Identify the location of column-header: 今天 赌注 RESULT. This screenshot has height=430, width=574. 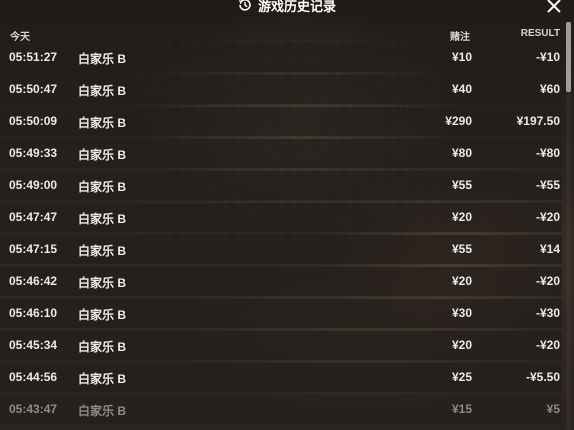
(281, 33).